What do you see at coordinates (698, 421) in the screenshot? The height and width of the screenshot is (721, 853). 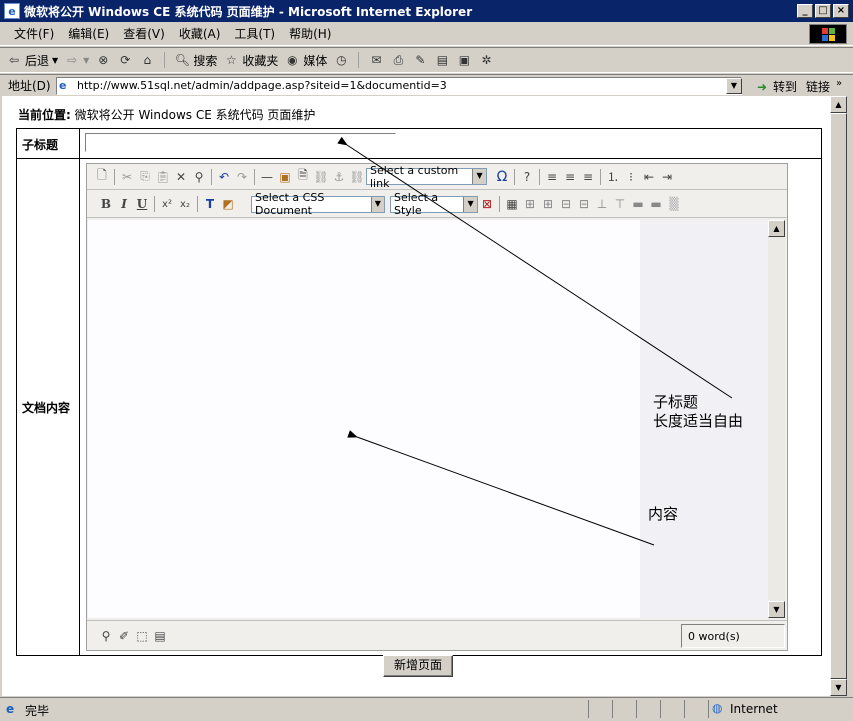 I see `subtitle-note-line-2: 长度适当自由` at bounding box center [698, 421].